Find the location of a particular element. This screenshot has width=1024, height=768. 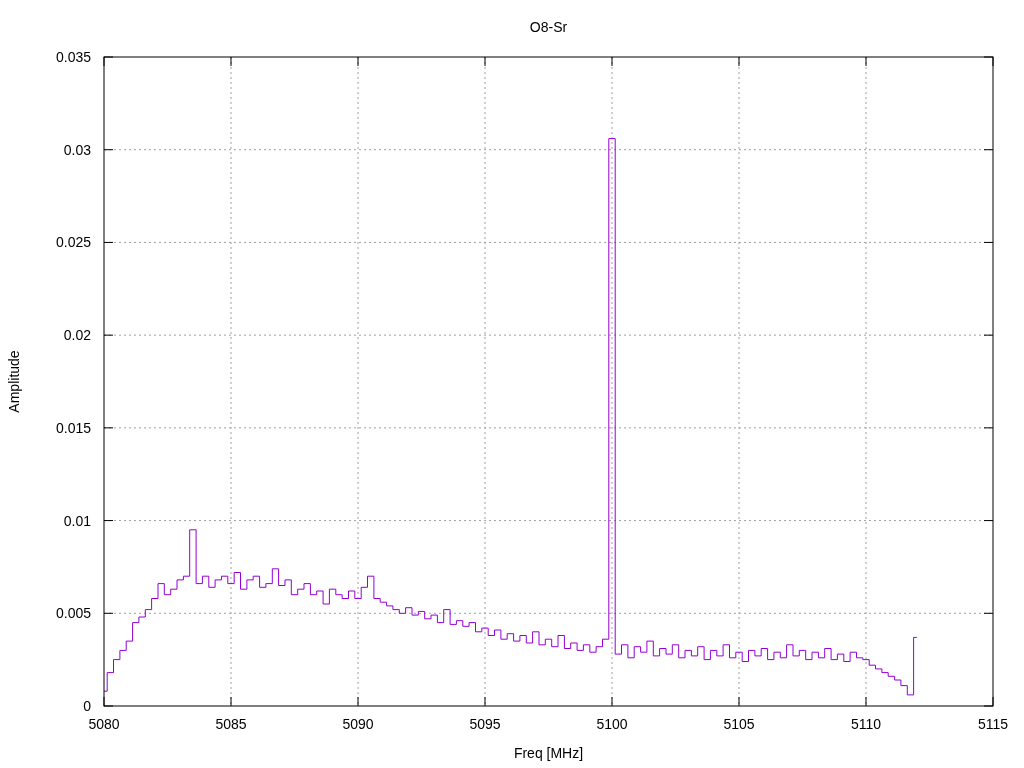

y-tick-label: 0.02 is located at coordinates (77, 335).